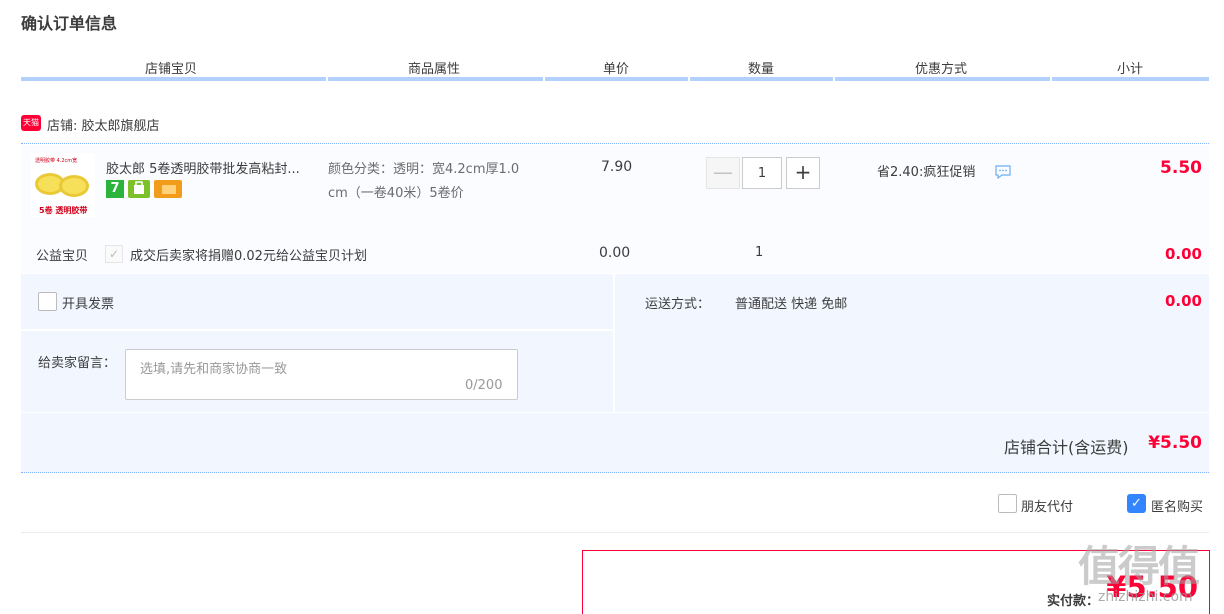 This screenshot has width=1224, height=614. What do you see at coordinates (248, 256) in the screenshot?
I see `charity-description: 成交后卖家将捐赠0.02元给公益宝贝计划` at bounding box center [248, 256].